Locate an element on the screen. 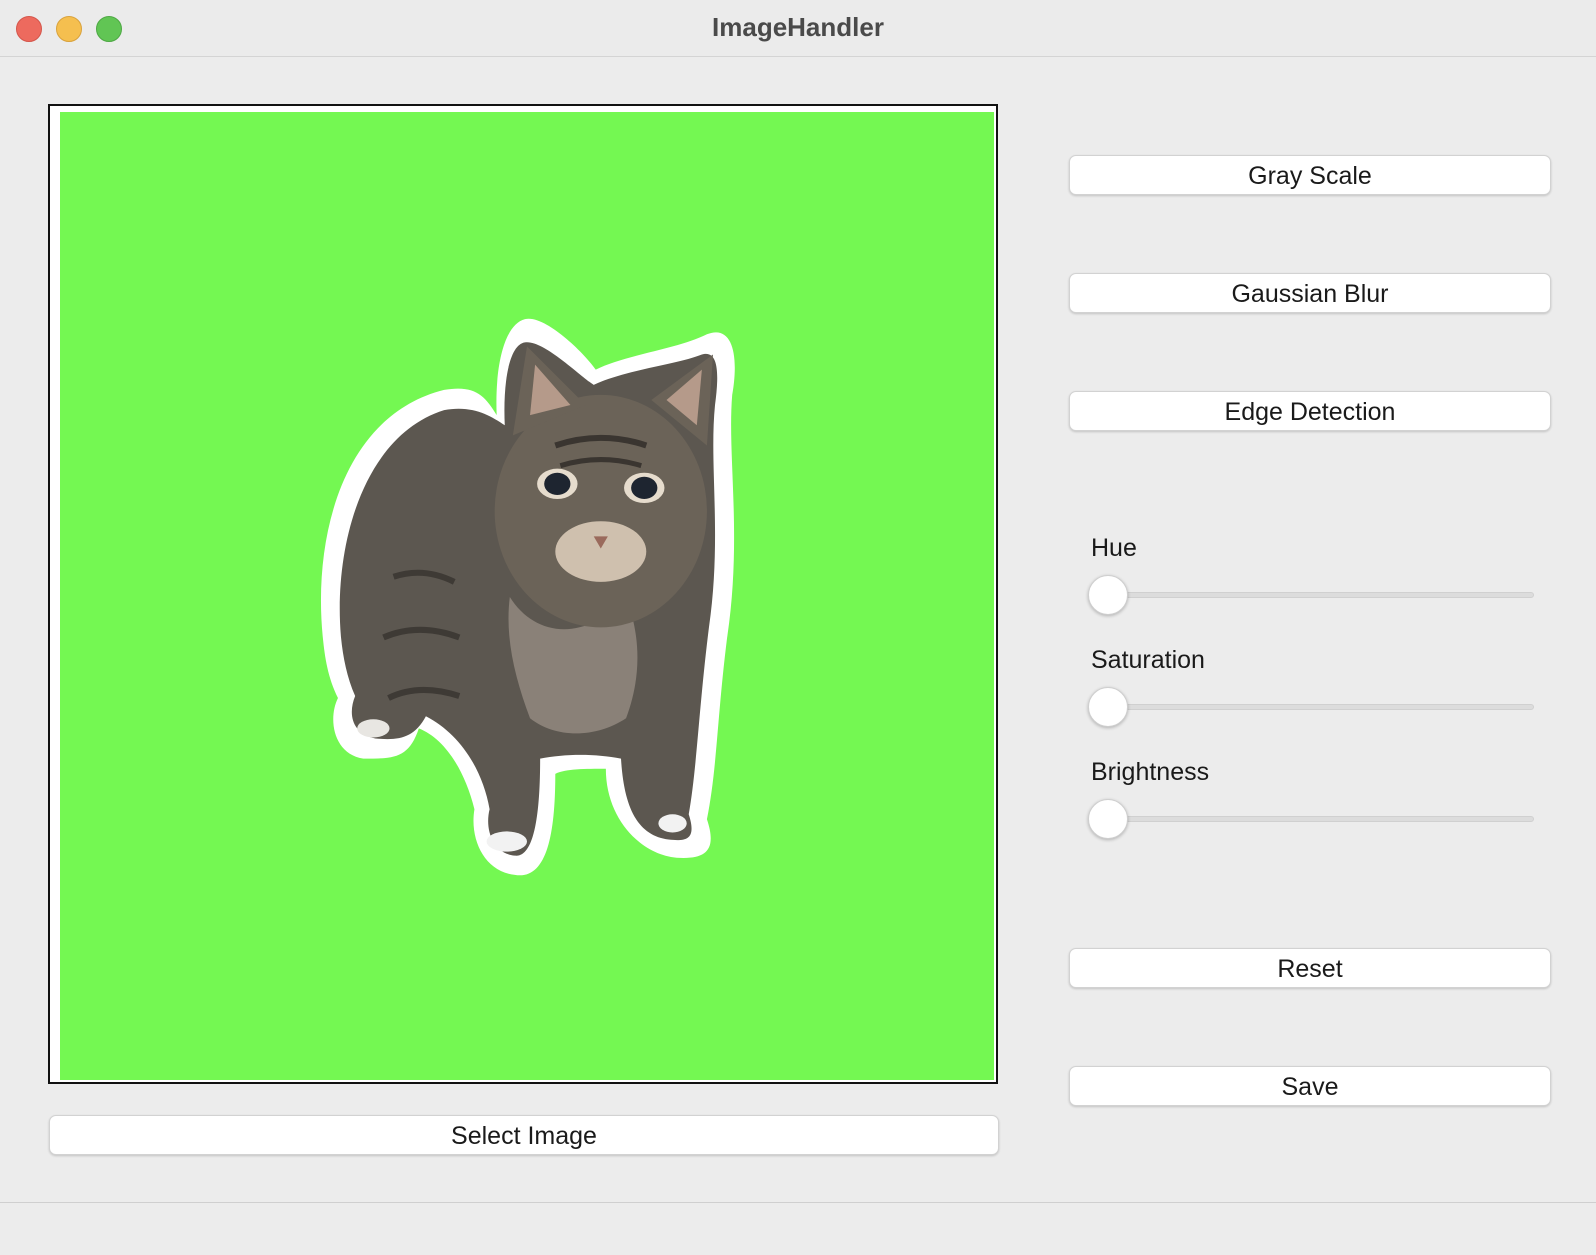 This screenshot has height=1255, width=1596. hue-label: Hue is located at coordinates (1114, 548).